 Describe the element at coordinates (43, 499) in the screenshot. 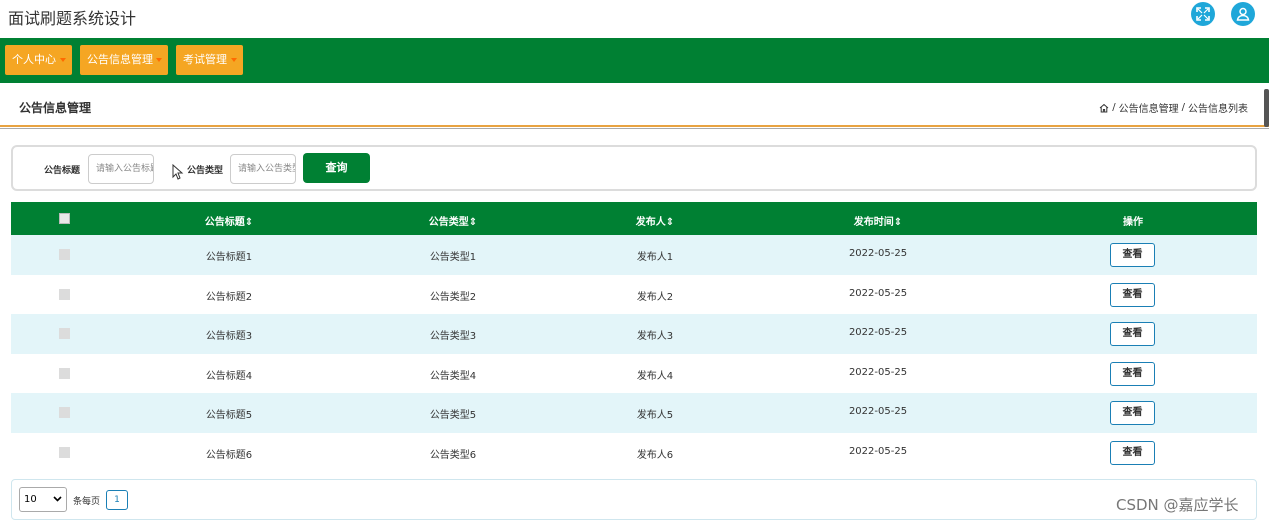

I see `page-size-select: 10` at that location.